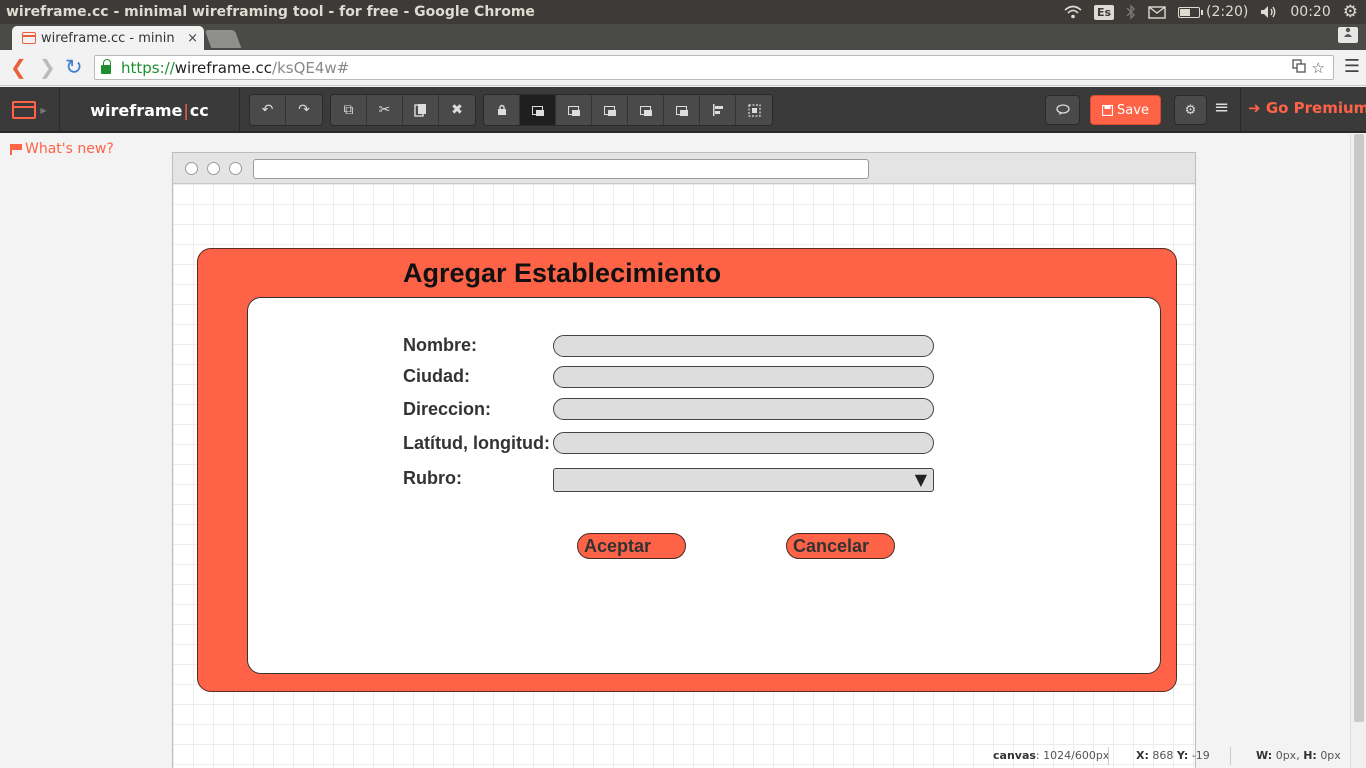 Image resolution: width=1366 pixels, height=768 pixels. What do you see at coordinates (754, 110) in the screenshot?
I see `group-selection-icon` at bounding box center [754, 110].